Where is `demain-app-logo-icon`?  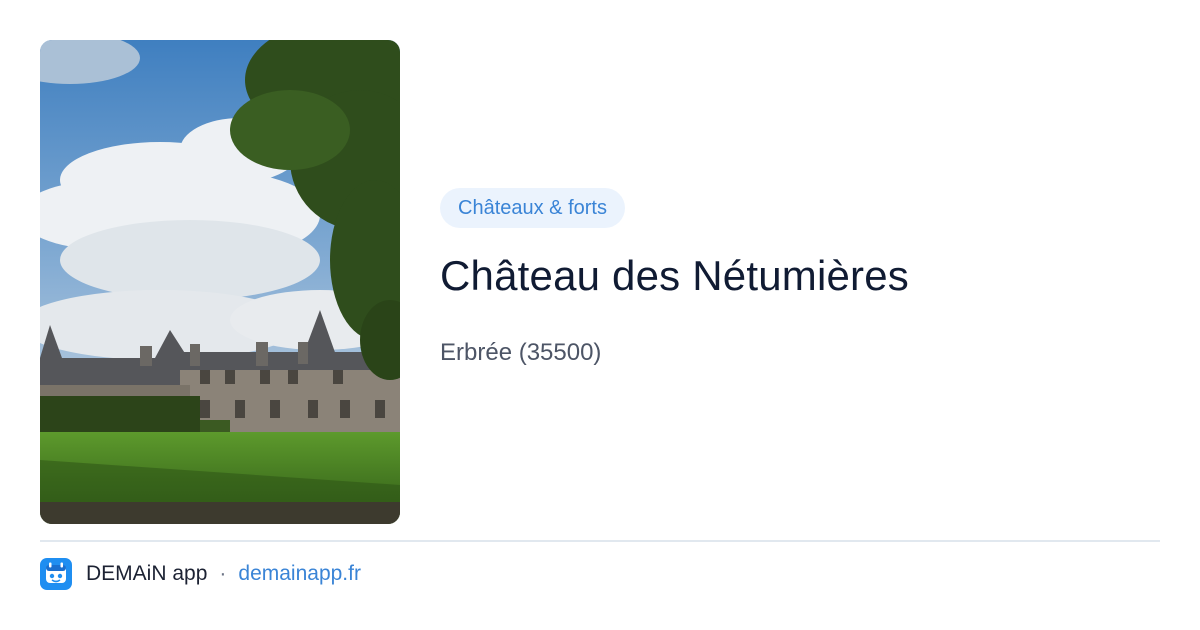
demain-app-logo-icon is located at coordinates (56, 574).